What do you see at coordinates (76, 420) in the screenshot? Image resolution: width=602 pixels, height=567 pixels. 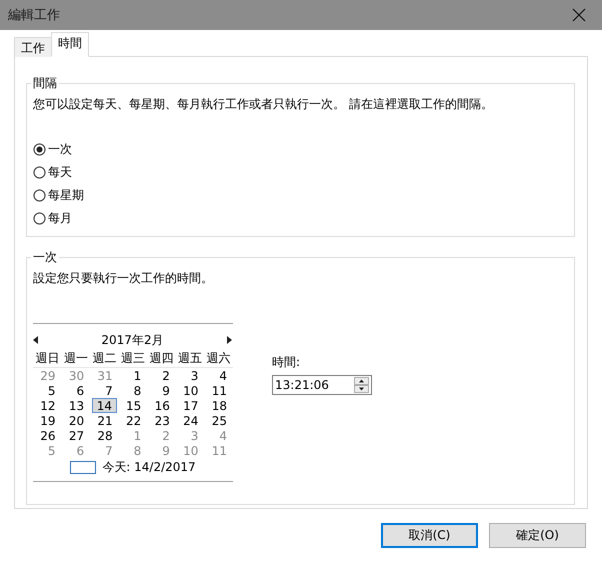 I see `calendar-day: 20` at bounding box center [76, 420].